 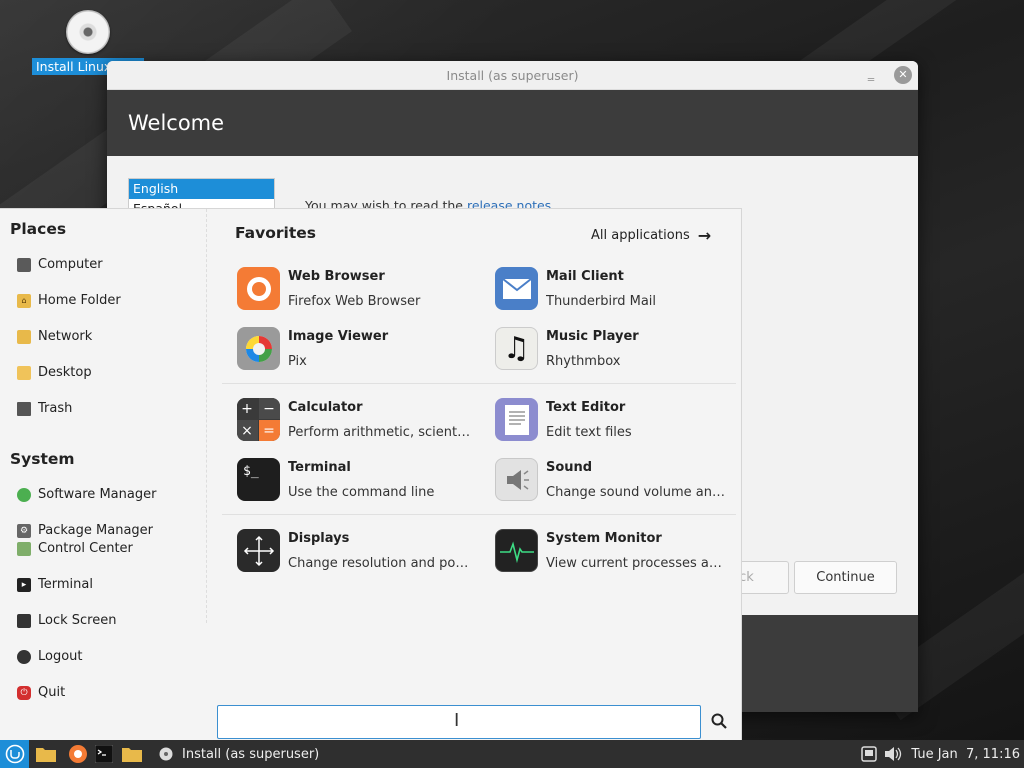 I want to click on installer-title: Install (as superuser), so click(x=512, y=75).